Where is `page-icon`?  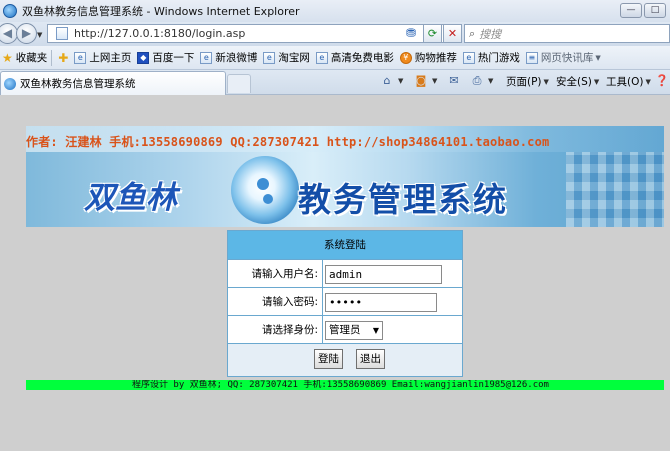 page-icon is located at coordinates (62, 33).